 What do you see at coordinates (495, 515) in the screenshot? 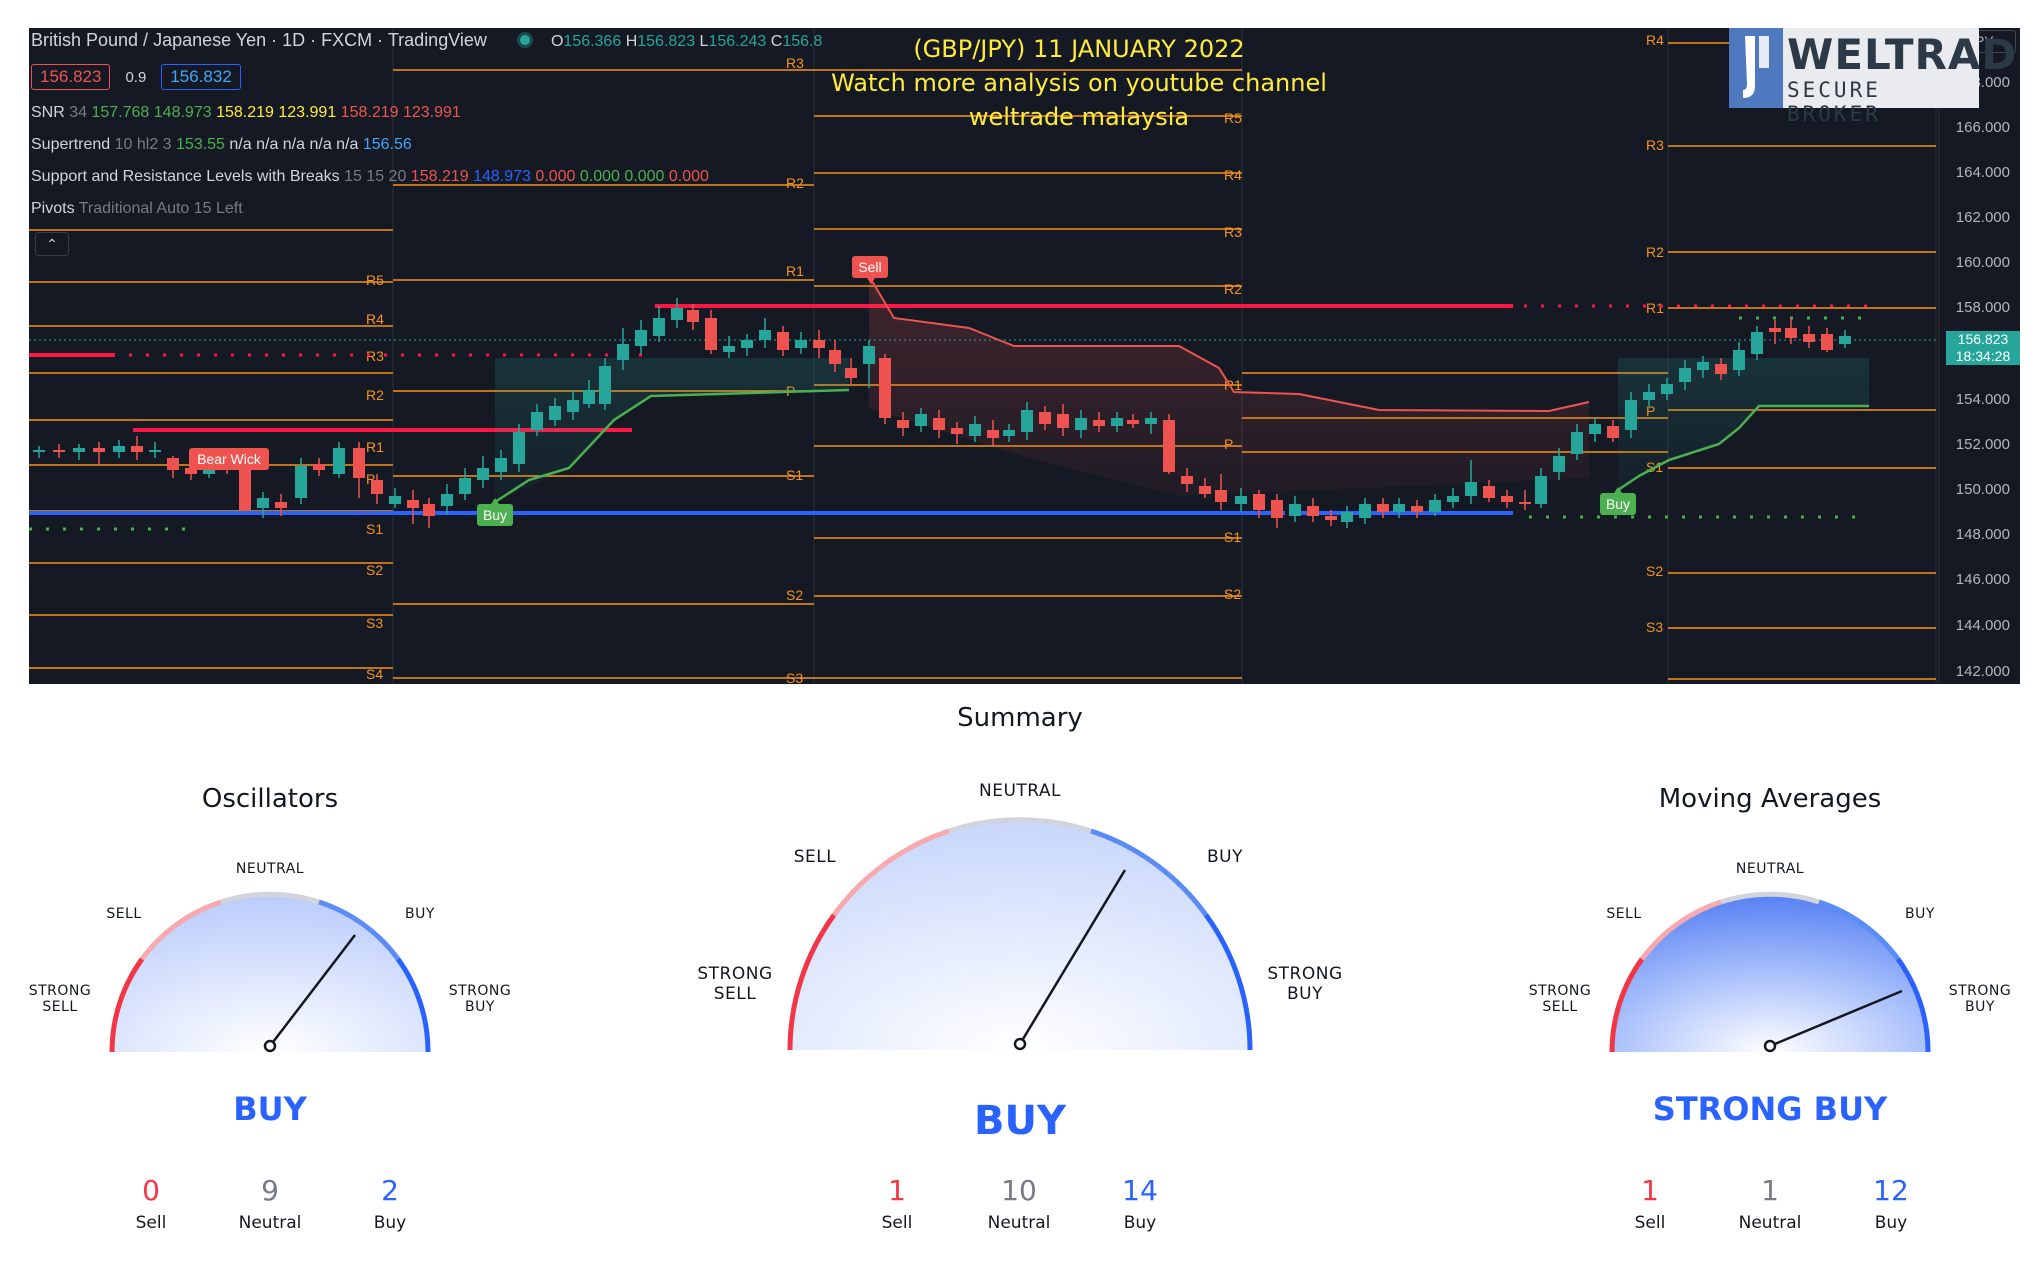
I see `buy-signal-1-label: Buy` at bounding box center [495, 515].